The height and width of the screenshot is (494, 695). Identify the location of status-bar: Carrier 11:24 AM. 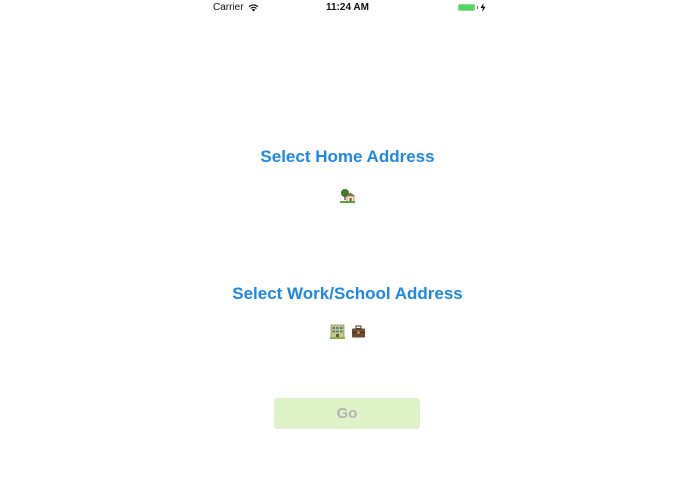
(347, 8).